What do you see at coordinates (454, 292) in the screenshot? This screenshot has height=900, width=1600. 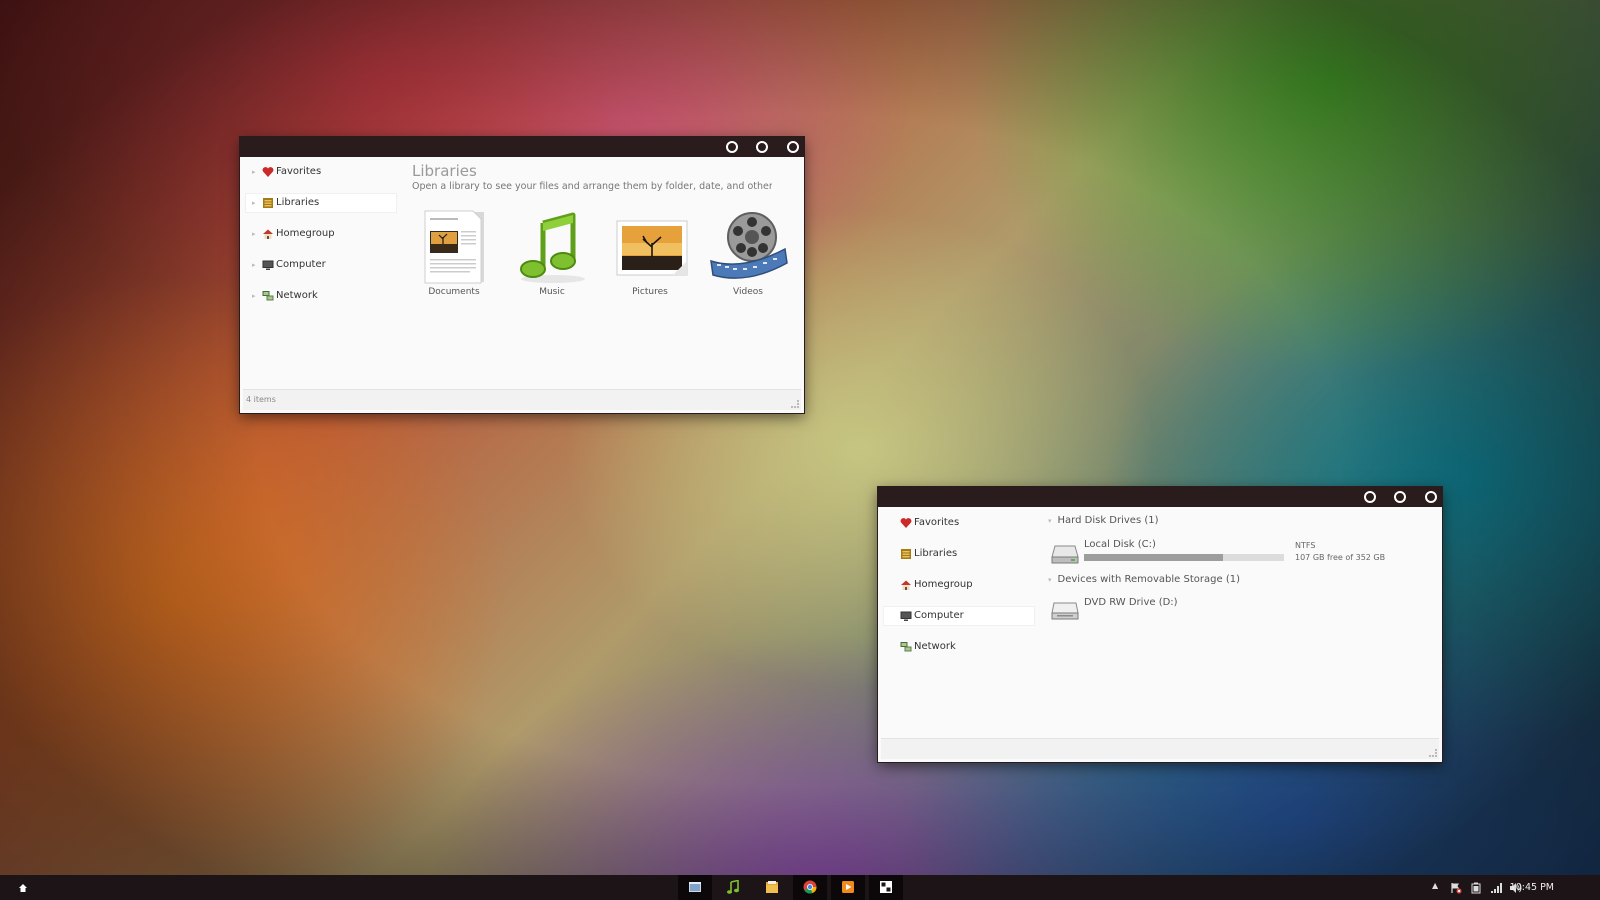 I see `library-label: Documents` at bounding box center [454, 292].